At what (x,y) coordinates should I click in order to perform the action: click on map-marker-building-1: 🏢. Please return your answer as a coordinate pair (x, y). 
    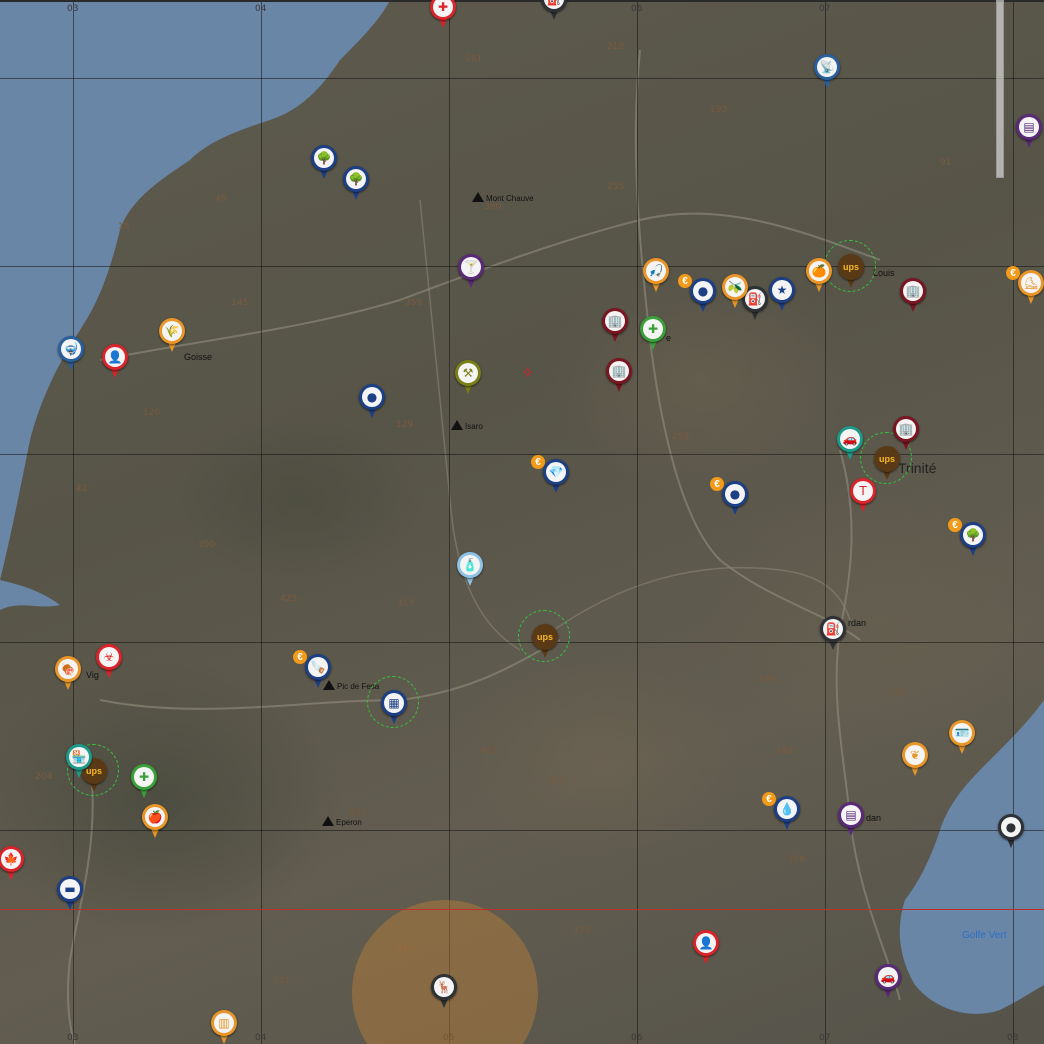
    Looking at the image, I should click on (615, 326).